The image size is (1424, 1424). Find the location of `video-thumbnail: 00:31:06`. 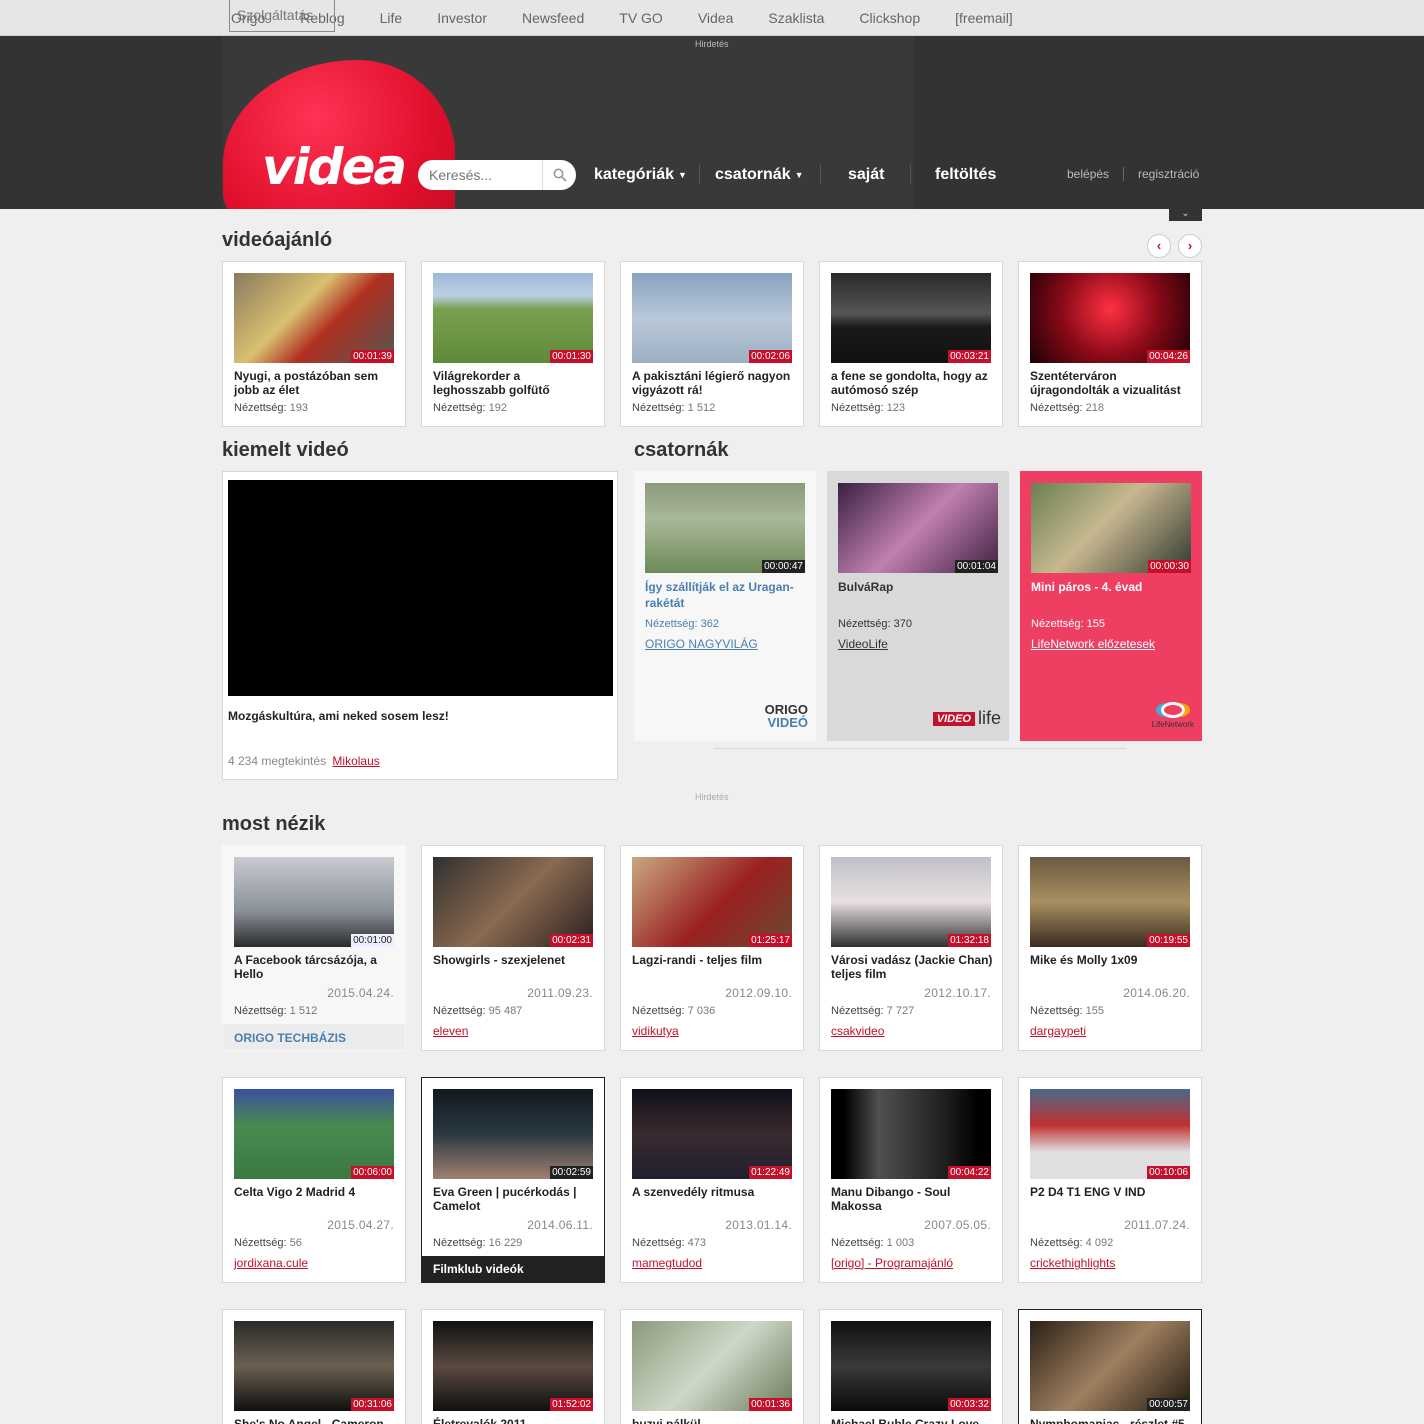

video-thumbnail: 00:31:06 is located at coordinates (314, 1366).